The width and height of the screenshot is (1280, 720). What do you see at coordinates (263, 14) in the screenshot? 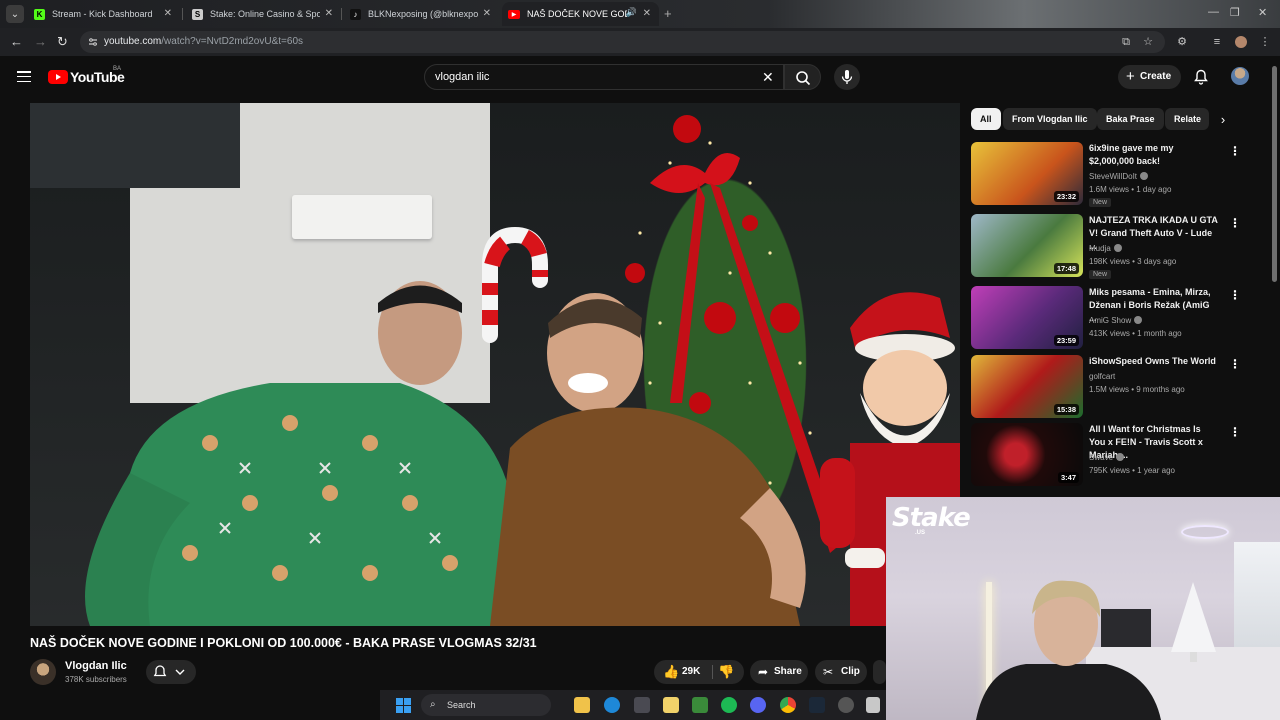
I see `browser-tab-stake: S Stake: Online Casino & Sports ✕` at bounding box center [263, 14].